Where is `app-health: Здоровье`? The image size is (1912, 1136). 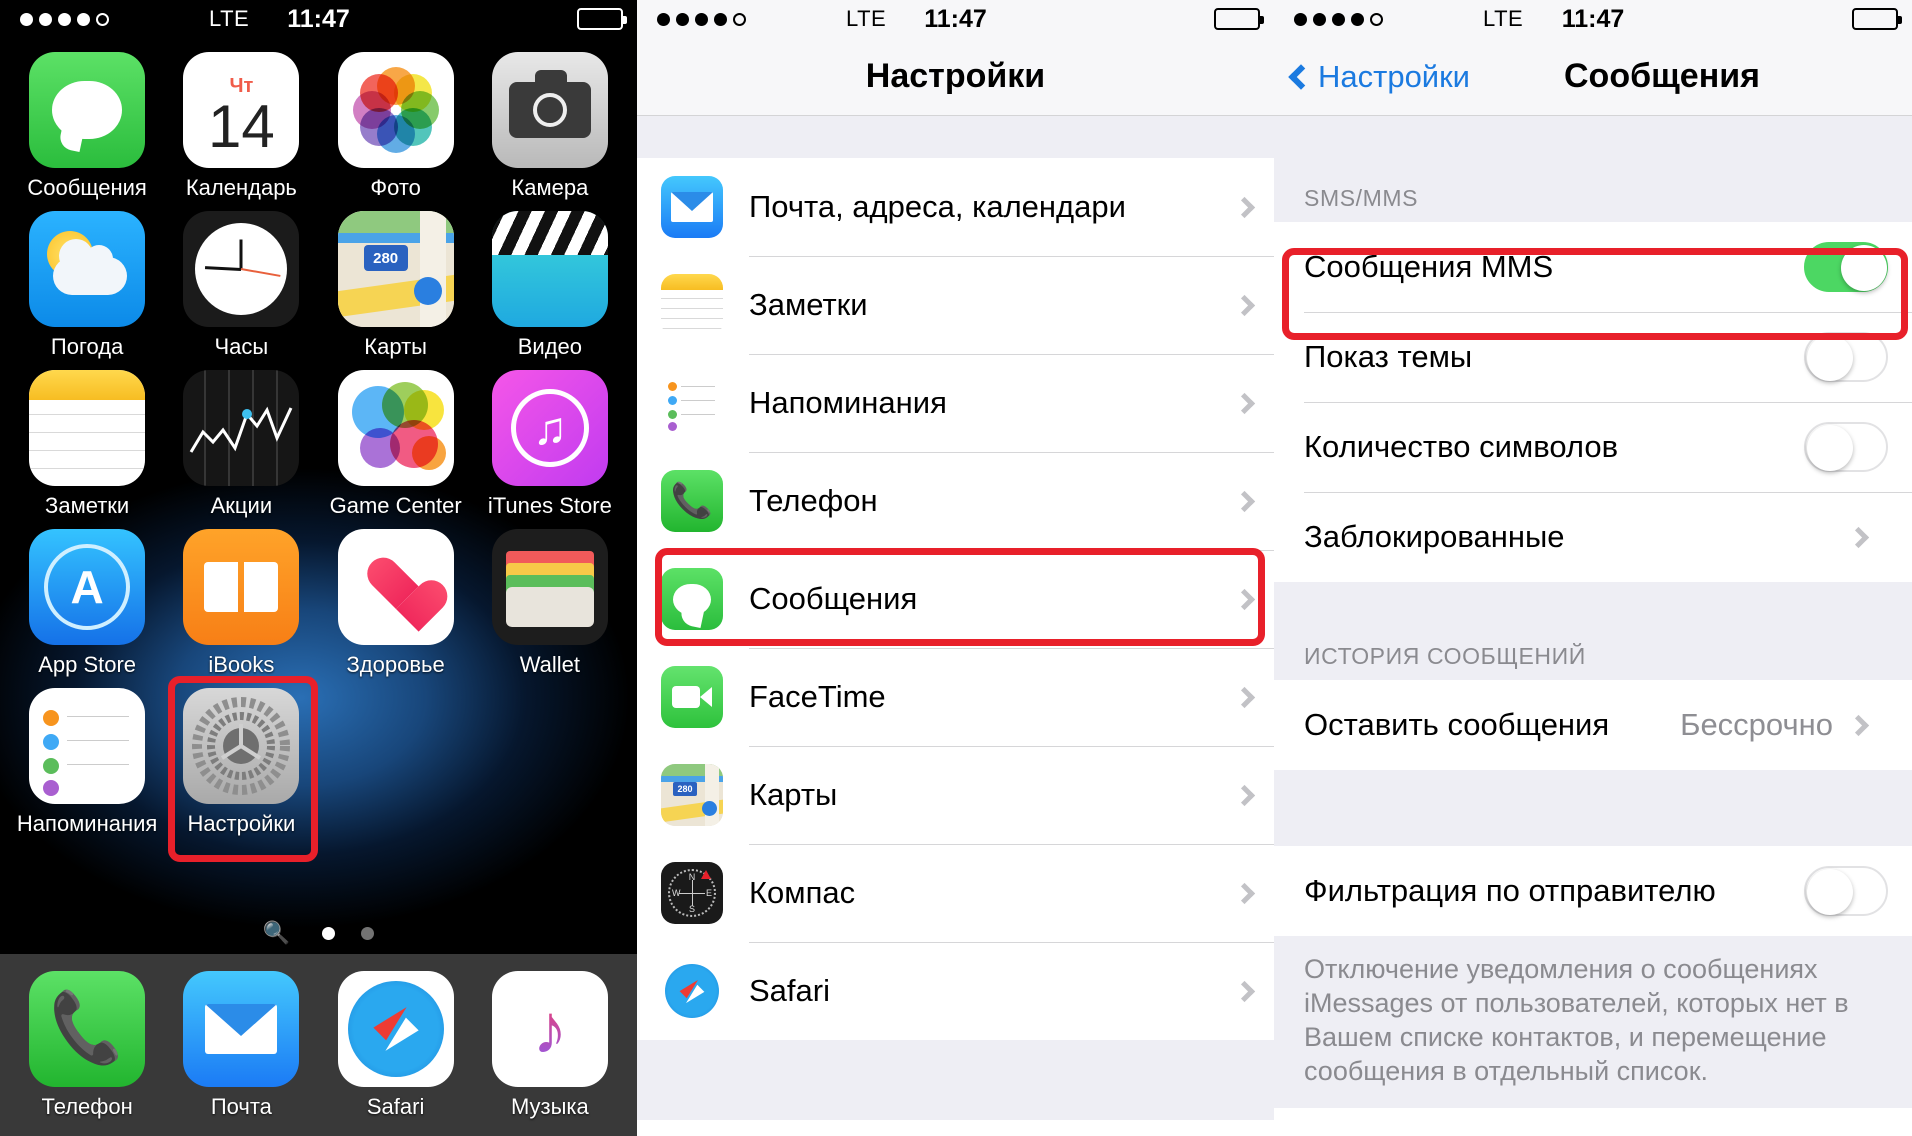
app-health: Здоровье is located at coordinates (396, 603).